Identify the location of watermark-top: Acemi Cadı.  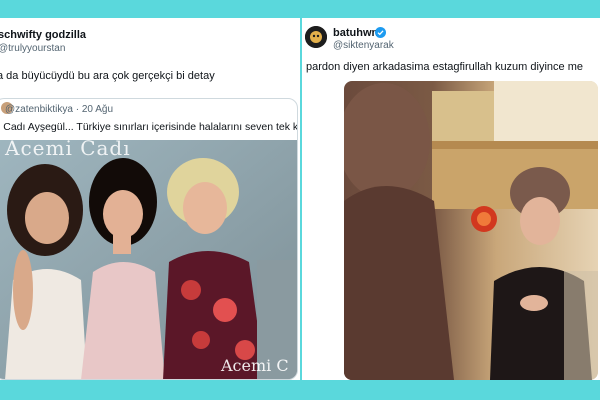
(68, 150).